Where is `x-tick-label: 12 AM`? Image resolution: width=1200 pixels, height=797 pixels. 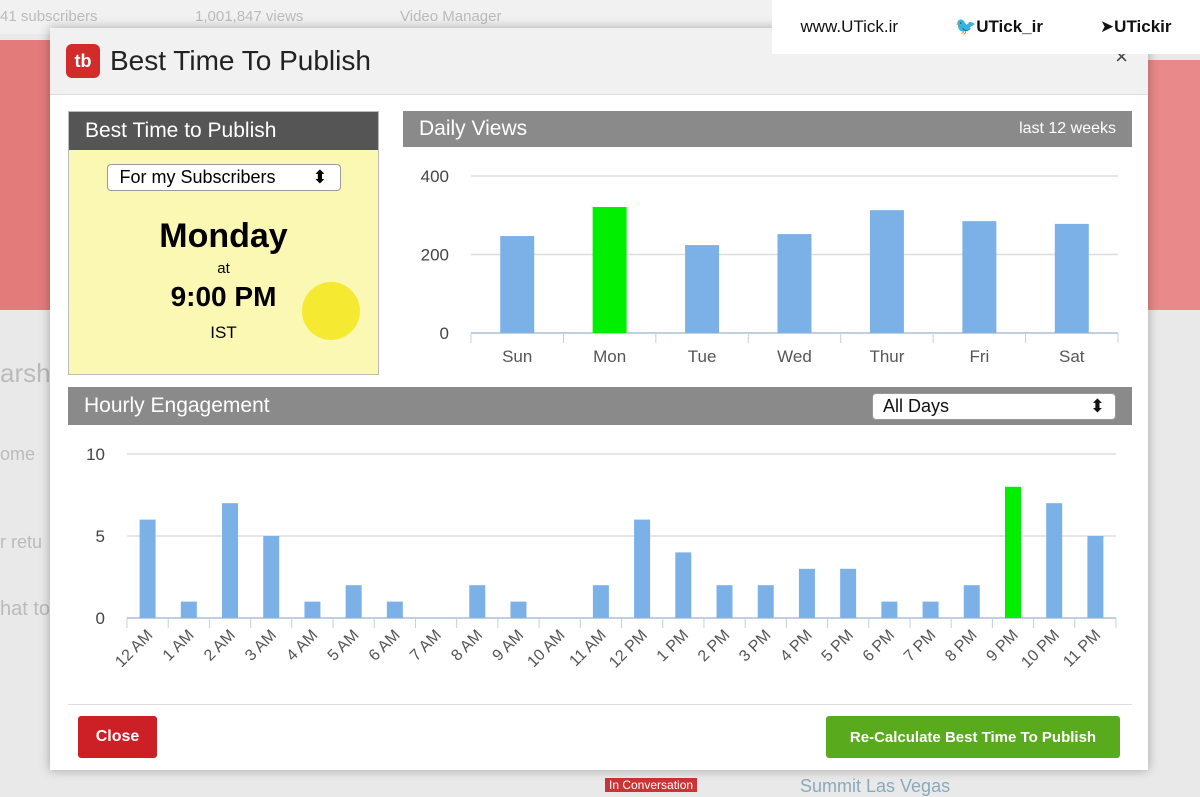 x-tick-label: 12 AM is located at coordinates (134, 649).